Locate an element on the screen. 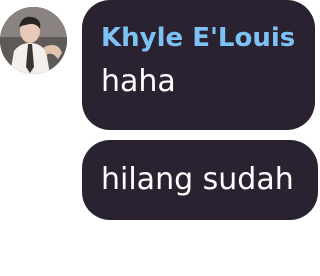 The image size is (320, 276). avatar is located at coordinates (33, 40).